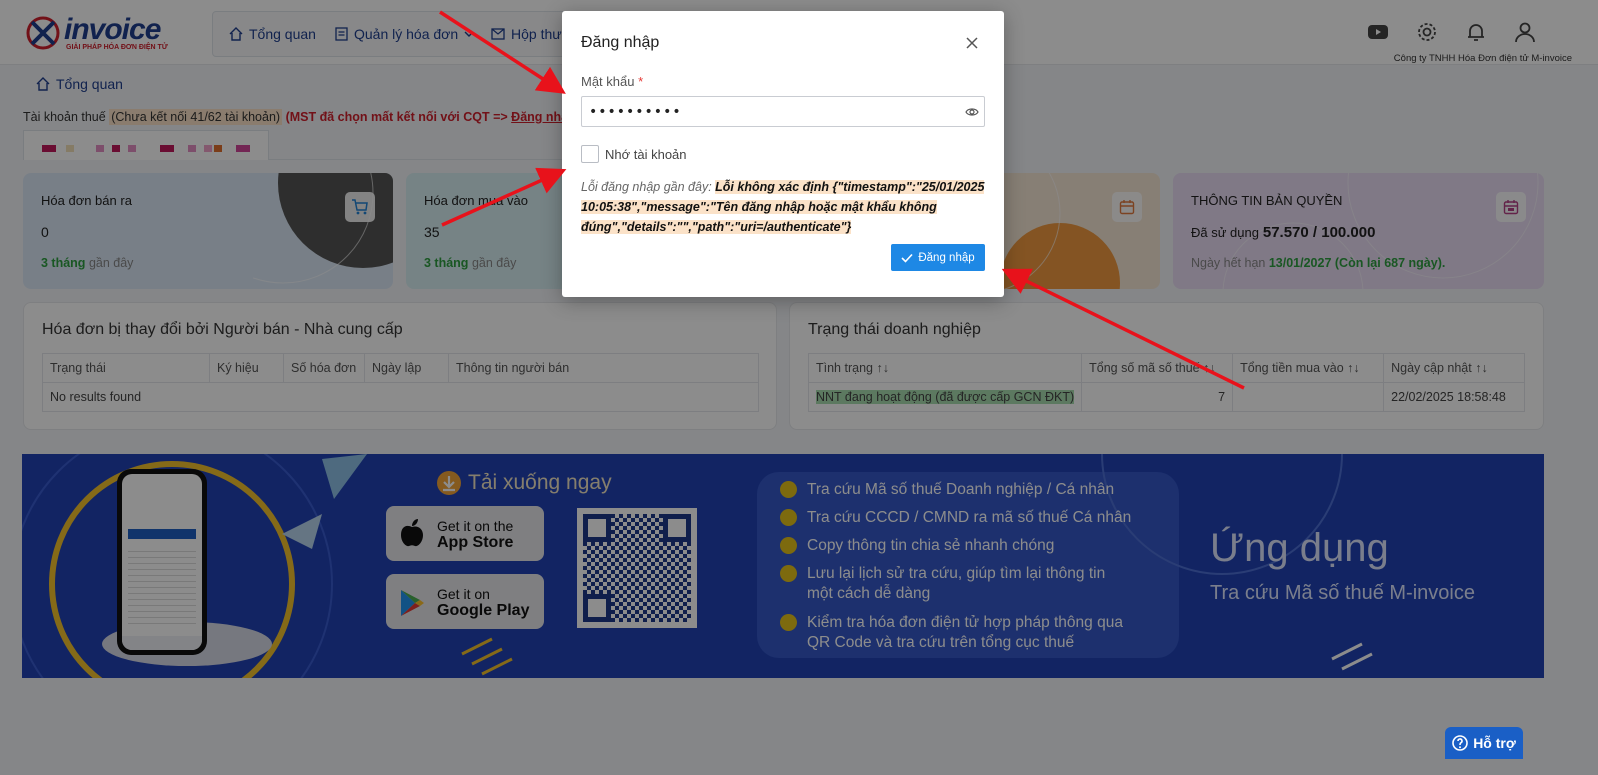 Image resolution: width=1598 pixels, height=775 pixels. Describe the element at coordinates (783, 111) in the screenshot. I see `password-field` at that location.